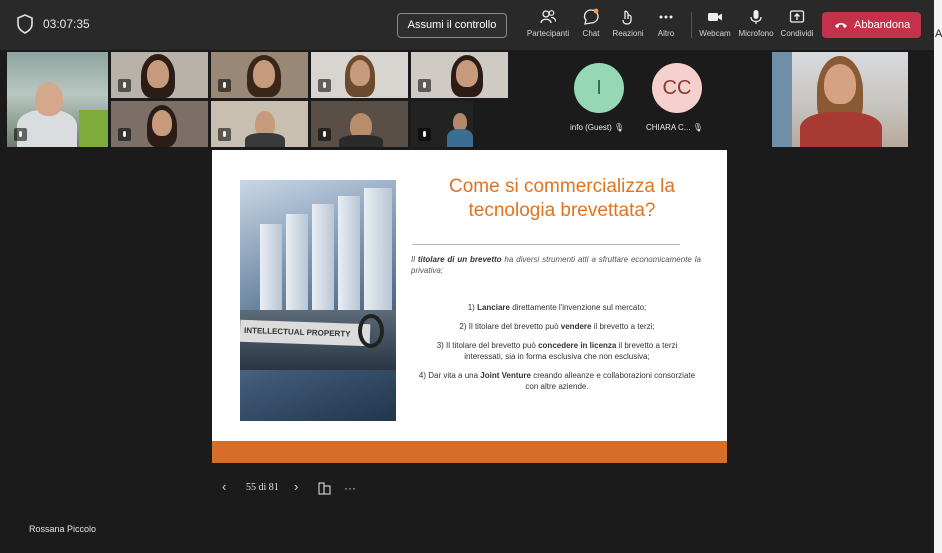 The width and height of the screenshot is (942, 553). Describe the element at coordinates (715, 17) in the screenshot. I see `camera-icon` at that location.